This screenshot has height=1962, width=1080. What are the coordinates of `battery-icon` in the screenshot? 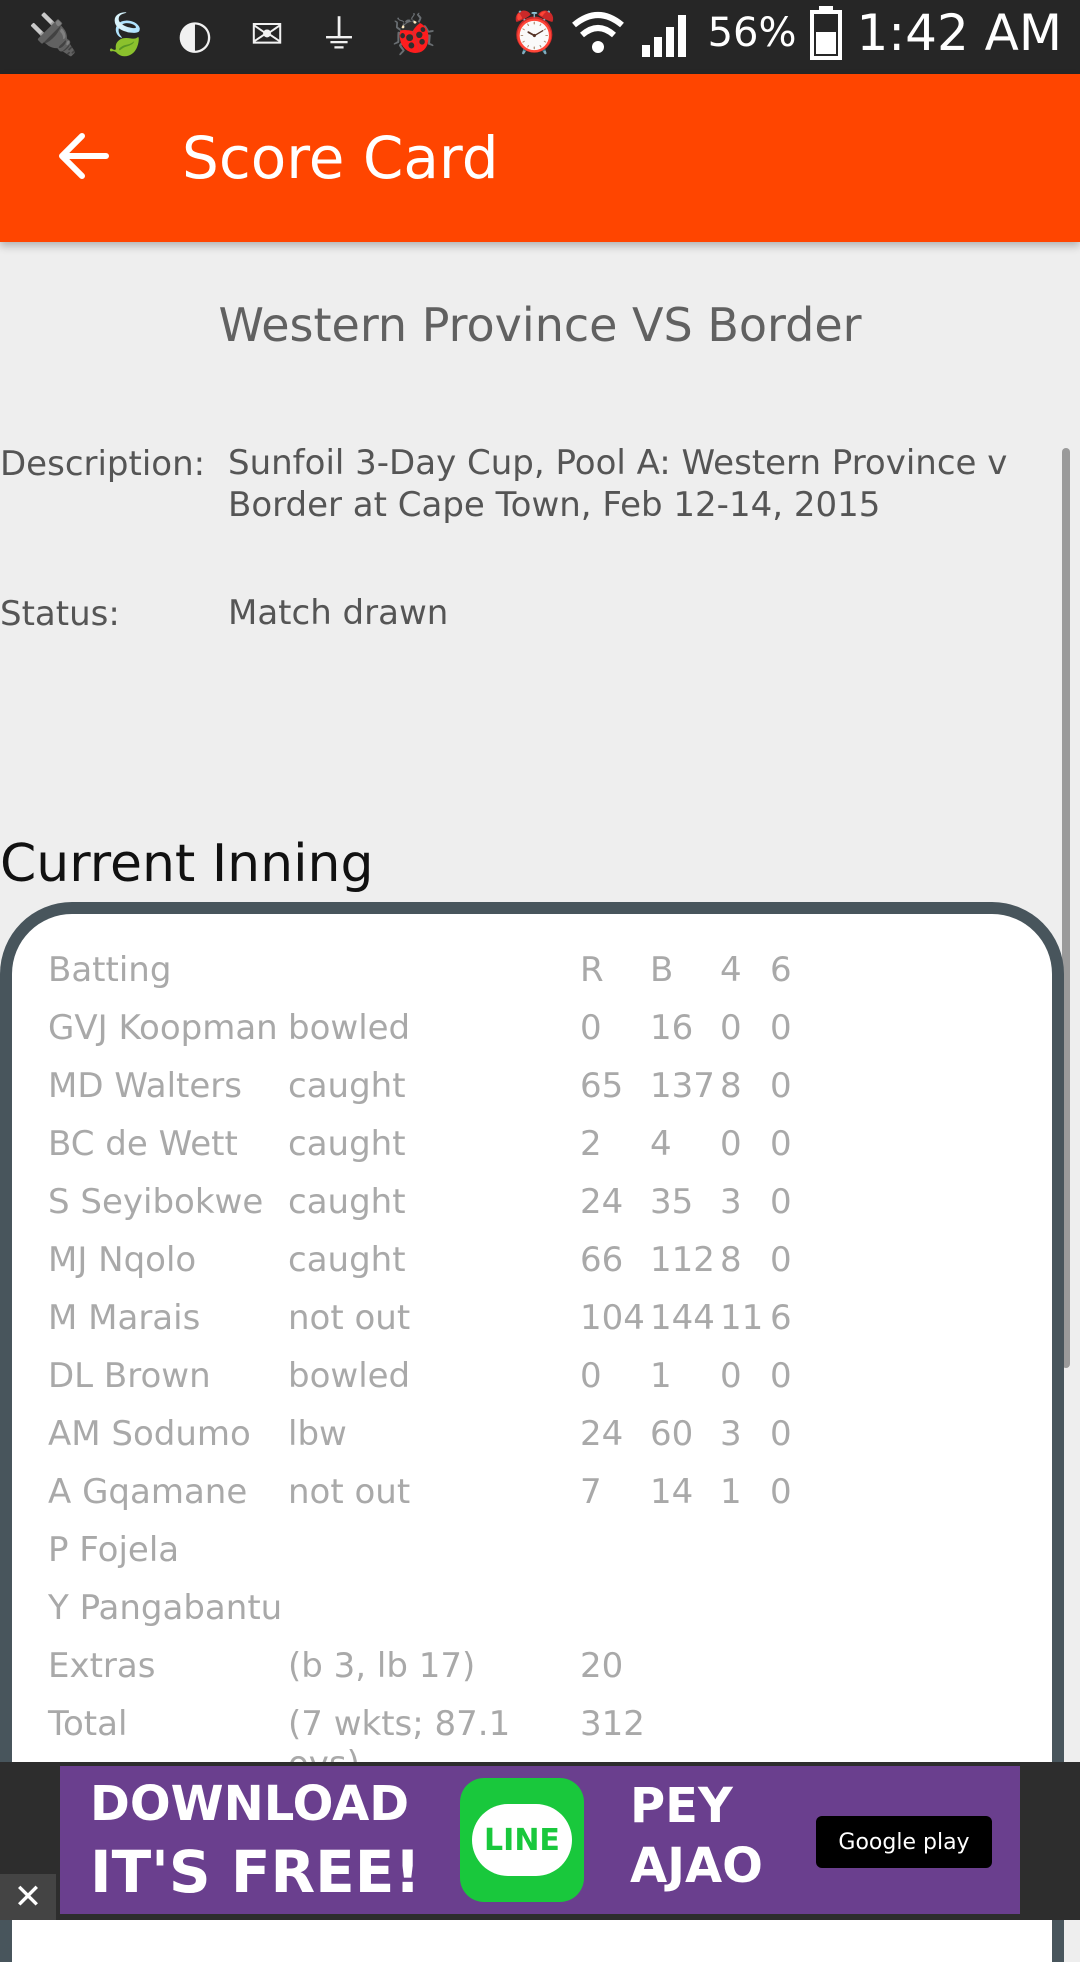 It's located at (826, 33).